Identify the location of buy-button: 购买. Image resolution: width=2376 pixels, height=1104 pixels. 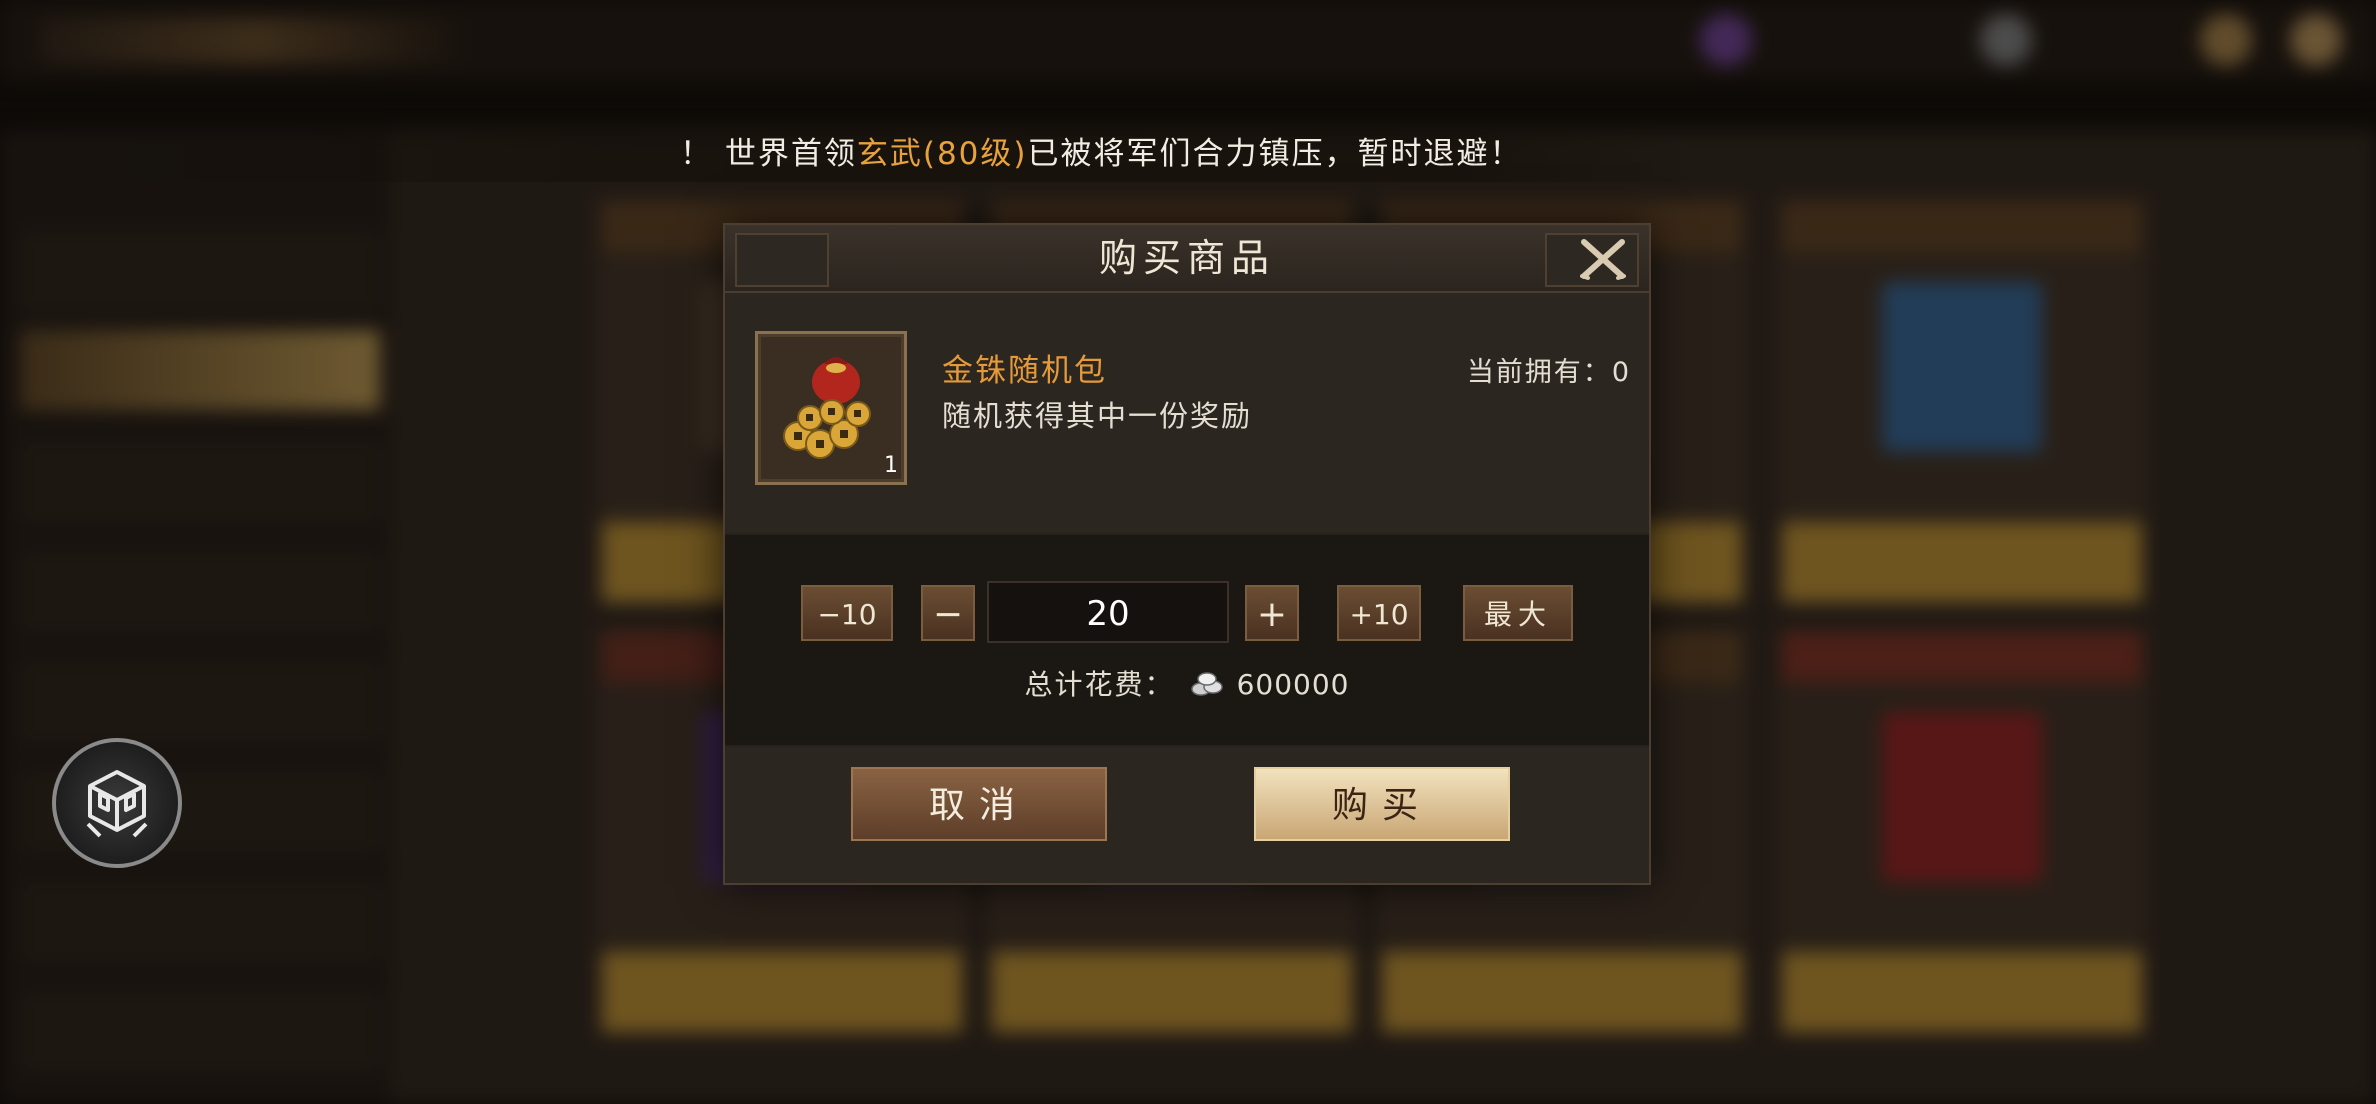
(1382, 804).